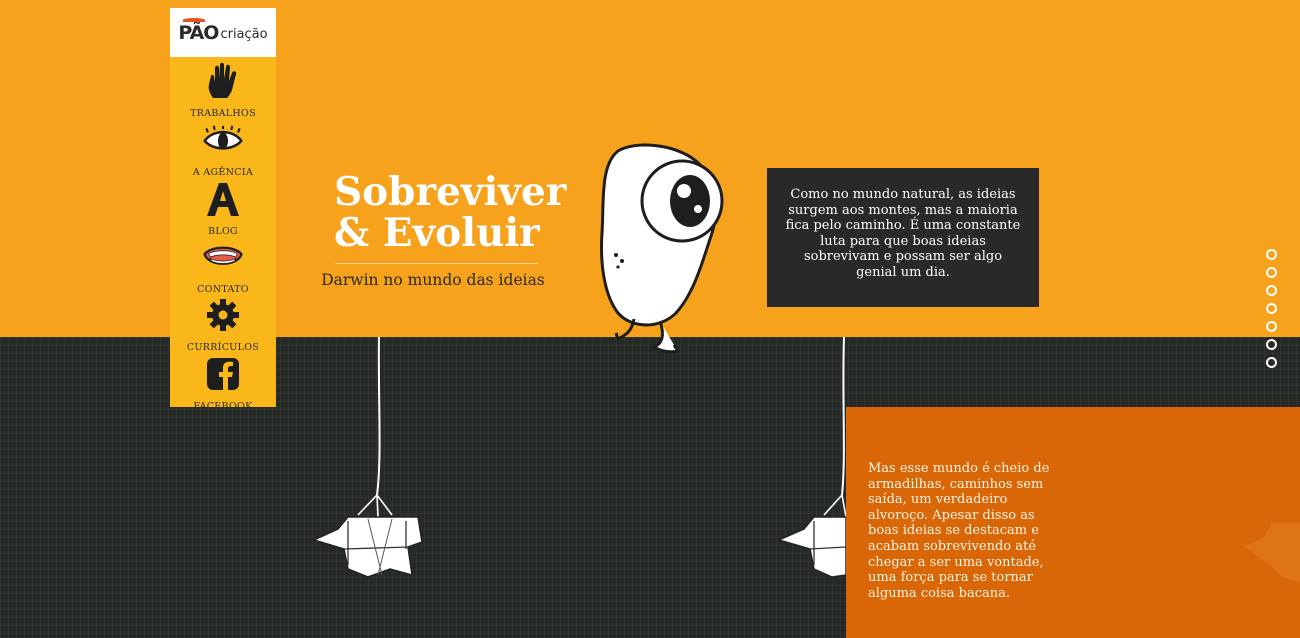 The height and width of the screenshot is (638, 1300). I want to click on nav-label: A AGÊNCIA, so click(223, 172).